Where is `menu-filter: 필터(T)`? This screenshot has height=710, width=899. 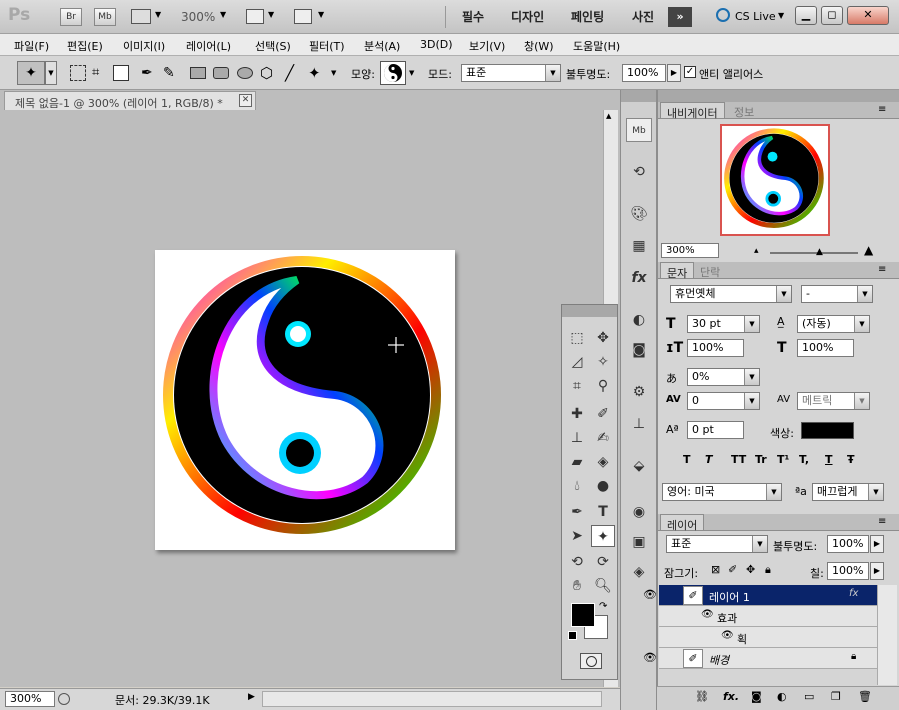
menu-filter: 필터(T) is located at coordinates (327, 46).